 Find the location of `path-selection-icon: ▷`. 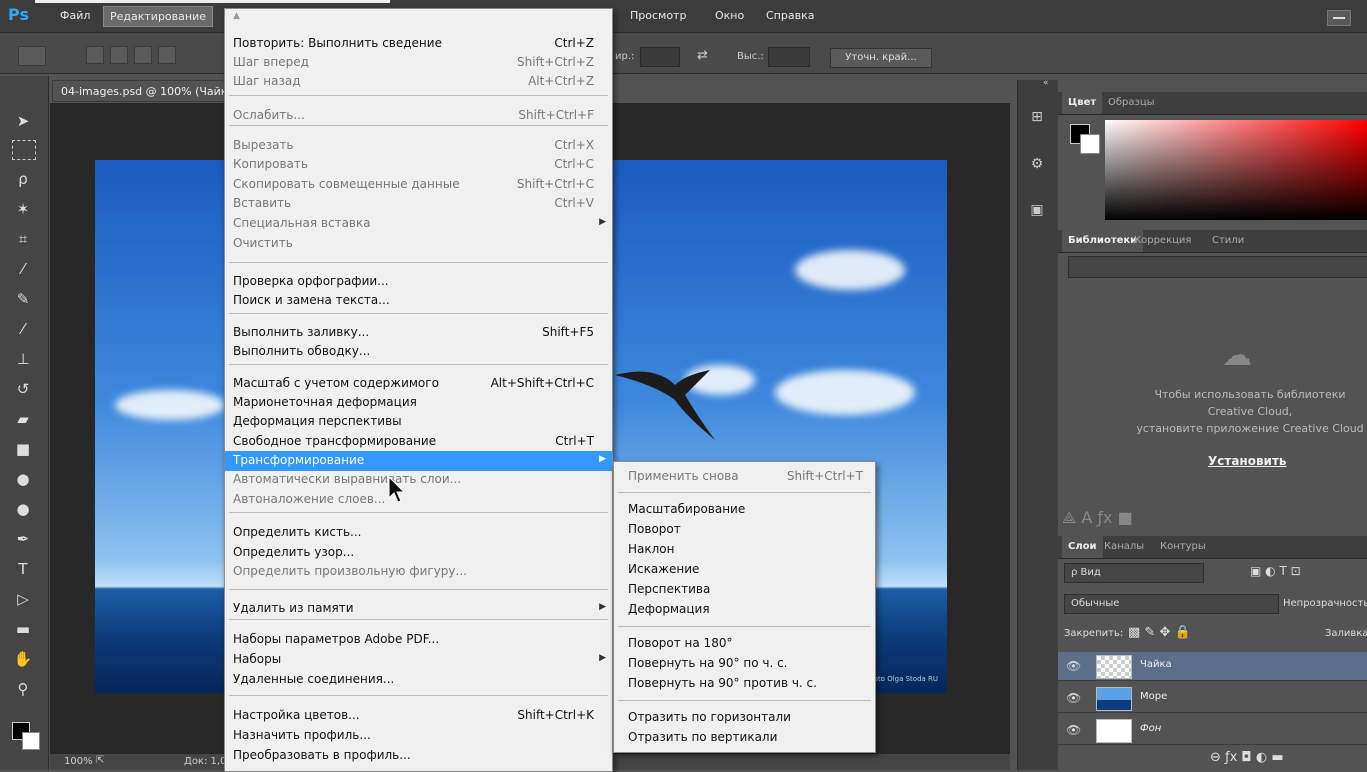

path-selection-icon: ▷ is located at coordinates (23, 599).